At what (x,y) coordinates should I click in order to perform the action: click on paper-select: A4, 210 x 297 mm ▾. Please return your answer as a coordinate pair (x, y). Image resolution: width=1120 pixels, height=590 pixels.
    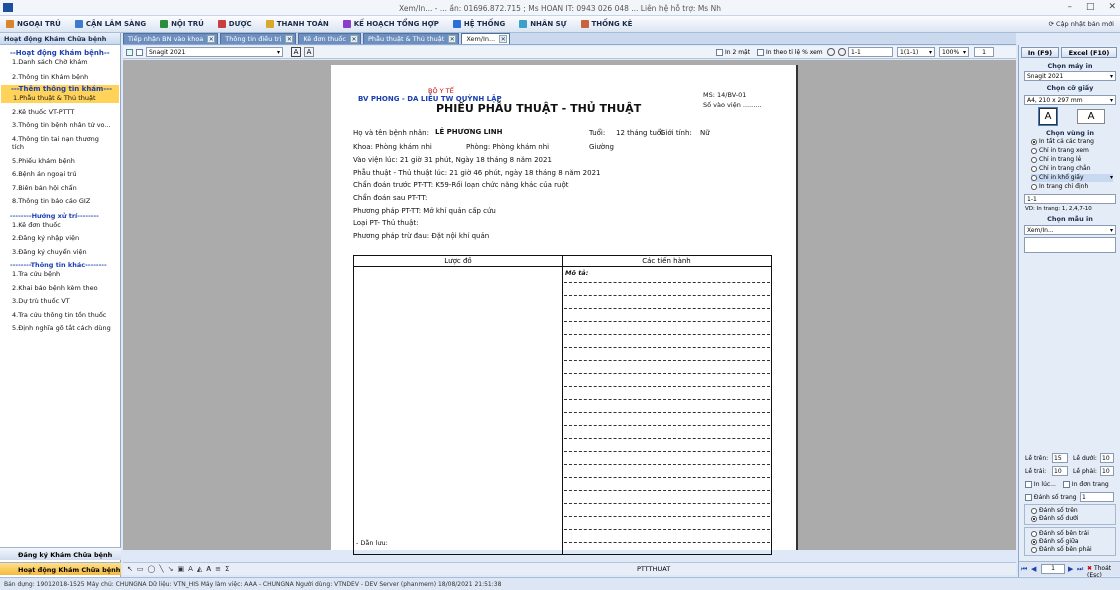
    Looking at the image, I should click on (1070, 100).